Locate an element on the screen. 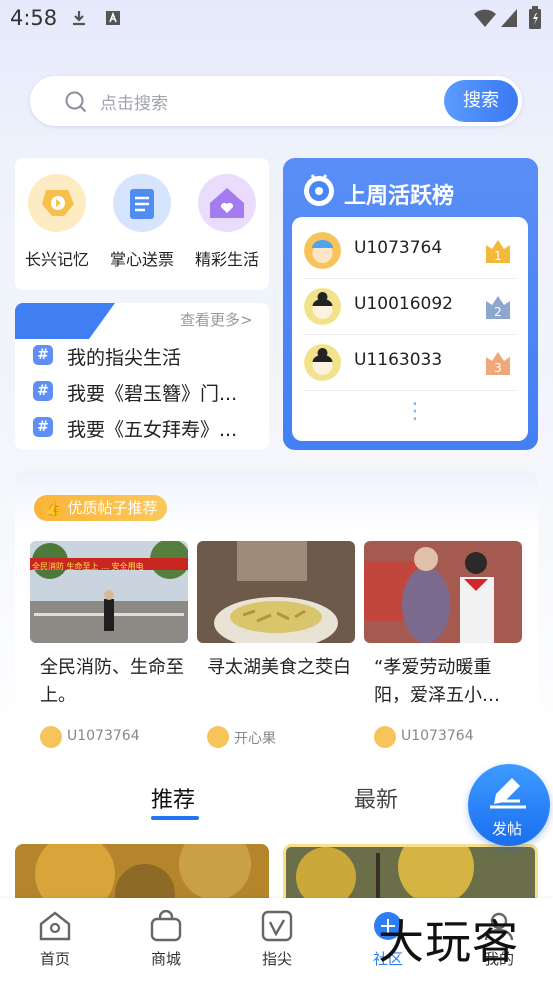 Image resolution: width=553 pixels, height=984 pixels. topics-tab-decoration is located at coordinates (65, 321).